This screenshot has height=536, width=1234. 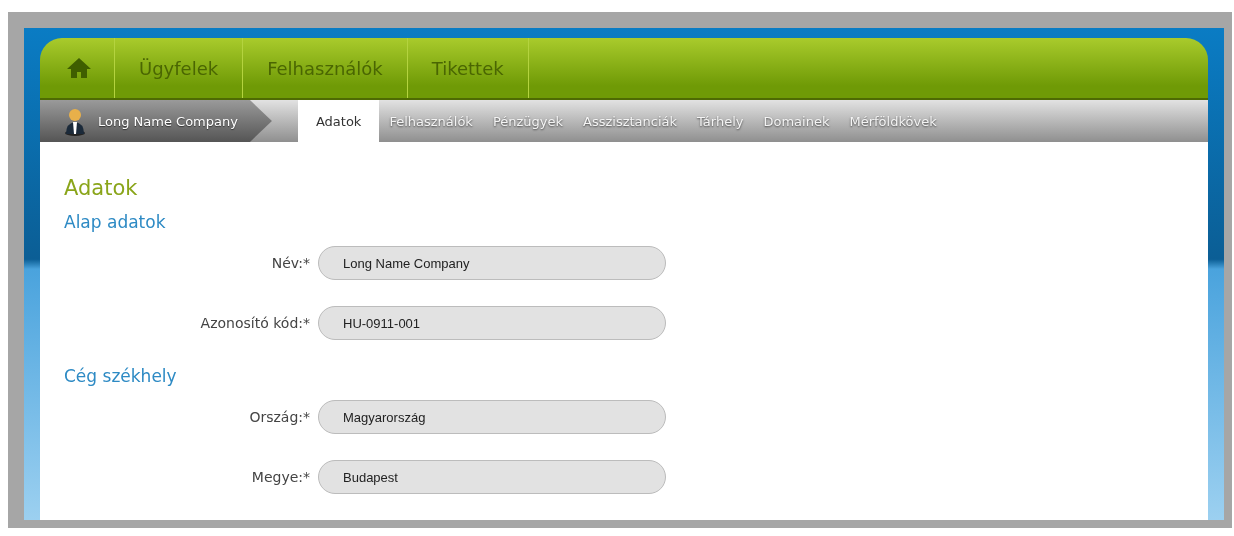 I want to click on tab: Adatok, so click(x=338, y=121).